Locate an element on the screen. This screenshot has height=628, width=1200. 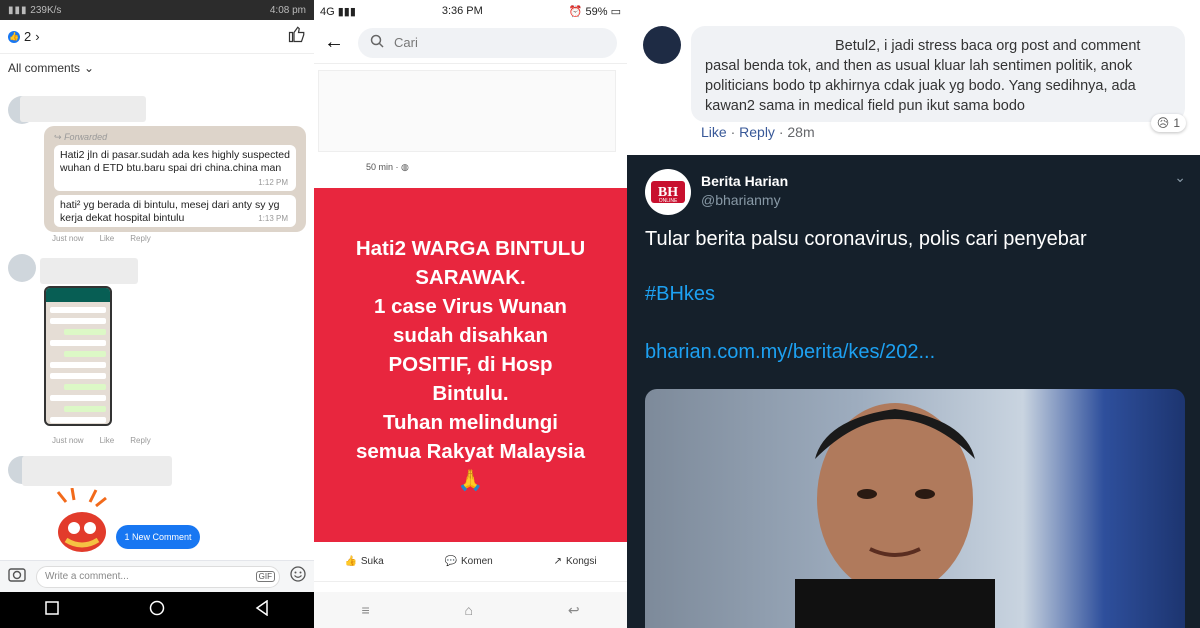
android-nav-bar is located at coordinates (157, 610).